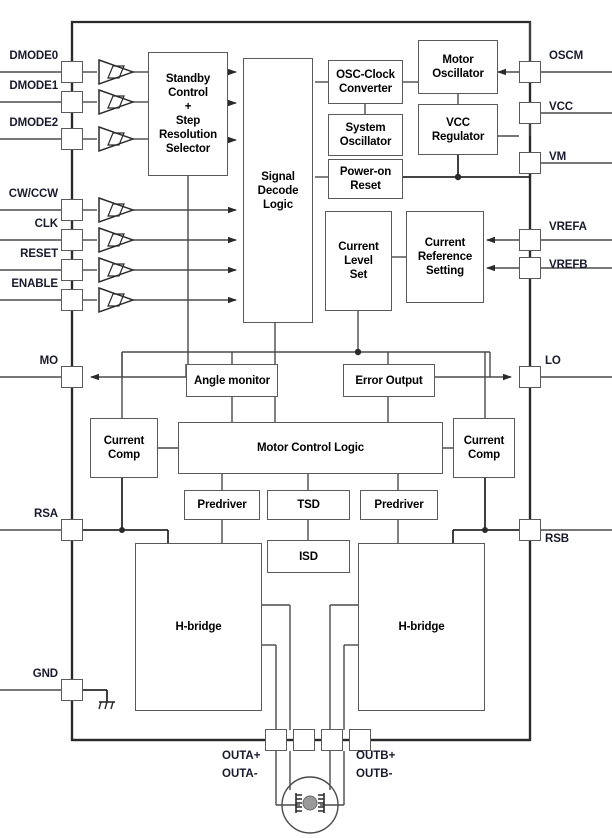  Describe the element at coordinates (45, 674) in the screenshot. I see `pin-label-gnd: GND` at that location.